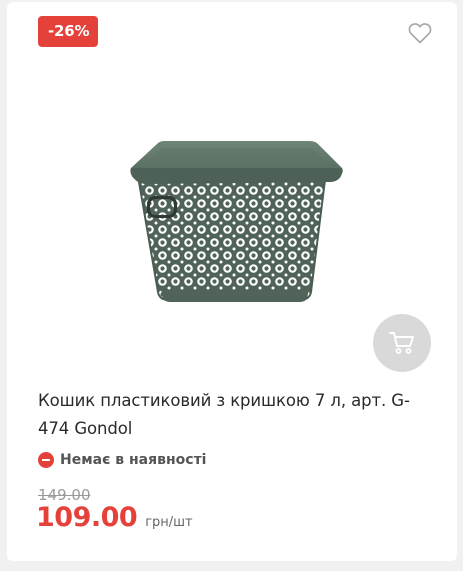  Describe the element at coordinates (46, 460) in the screenshot. I see `unavailable-icon` at that location.